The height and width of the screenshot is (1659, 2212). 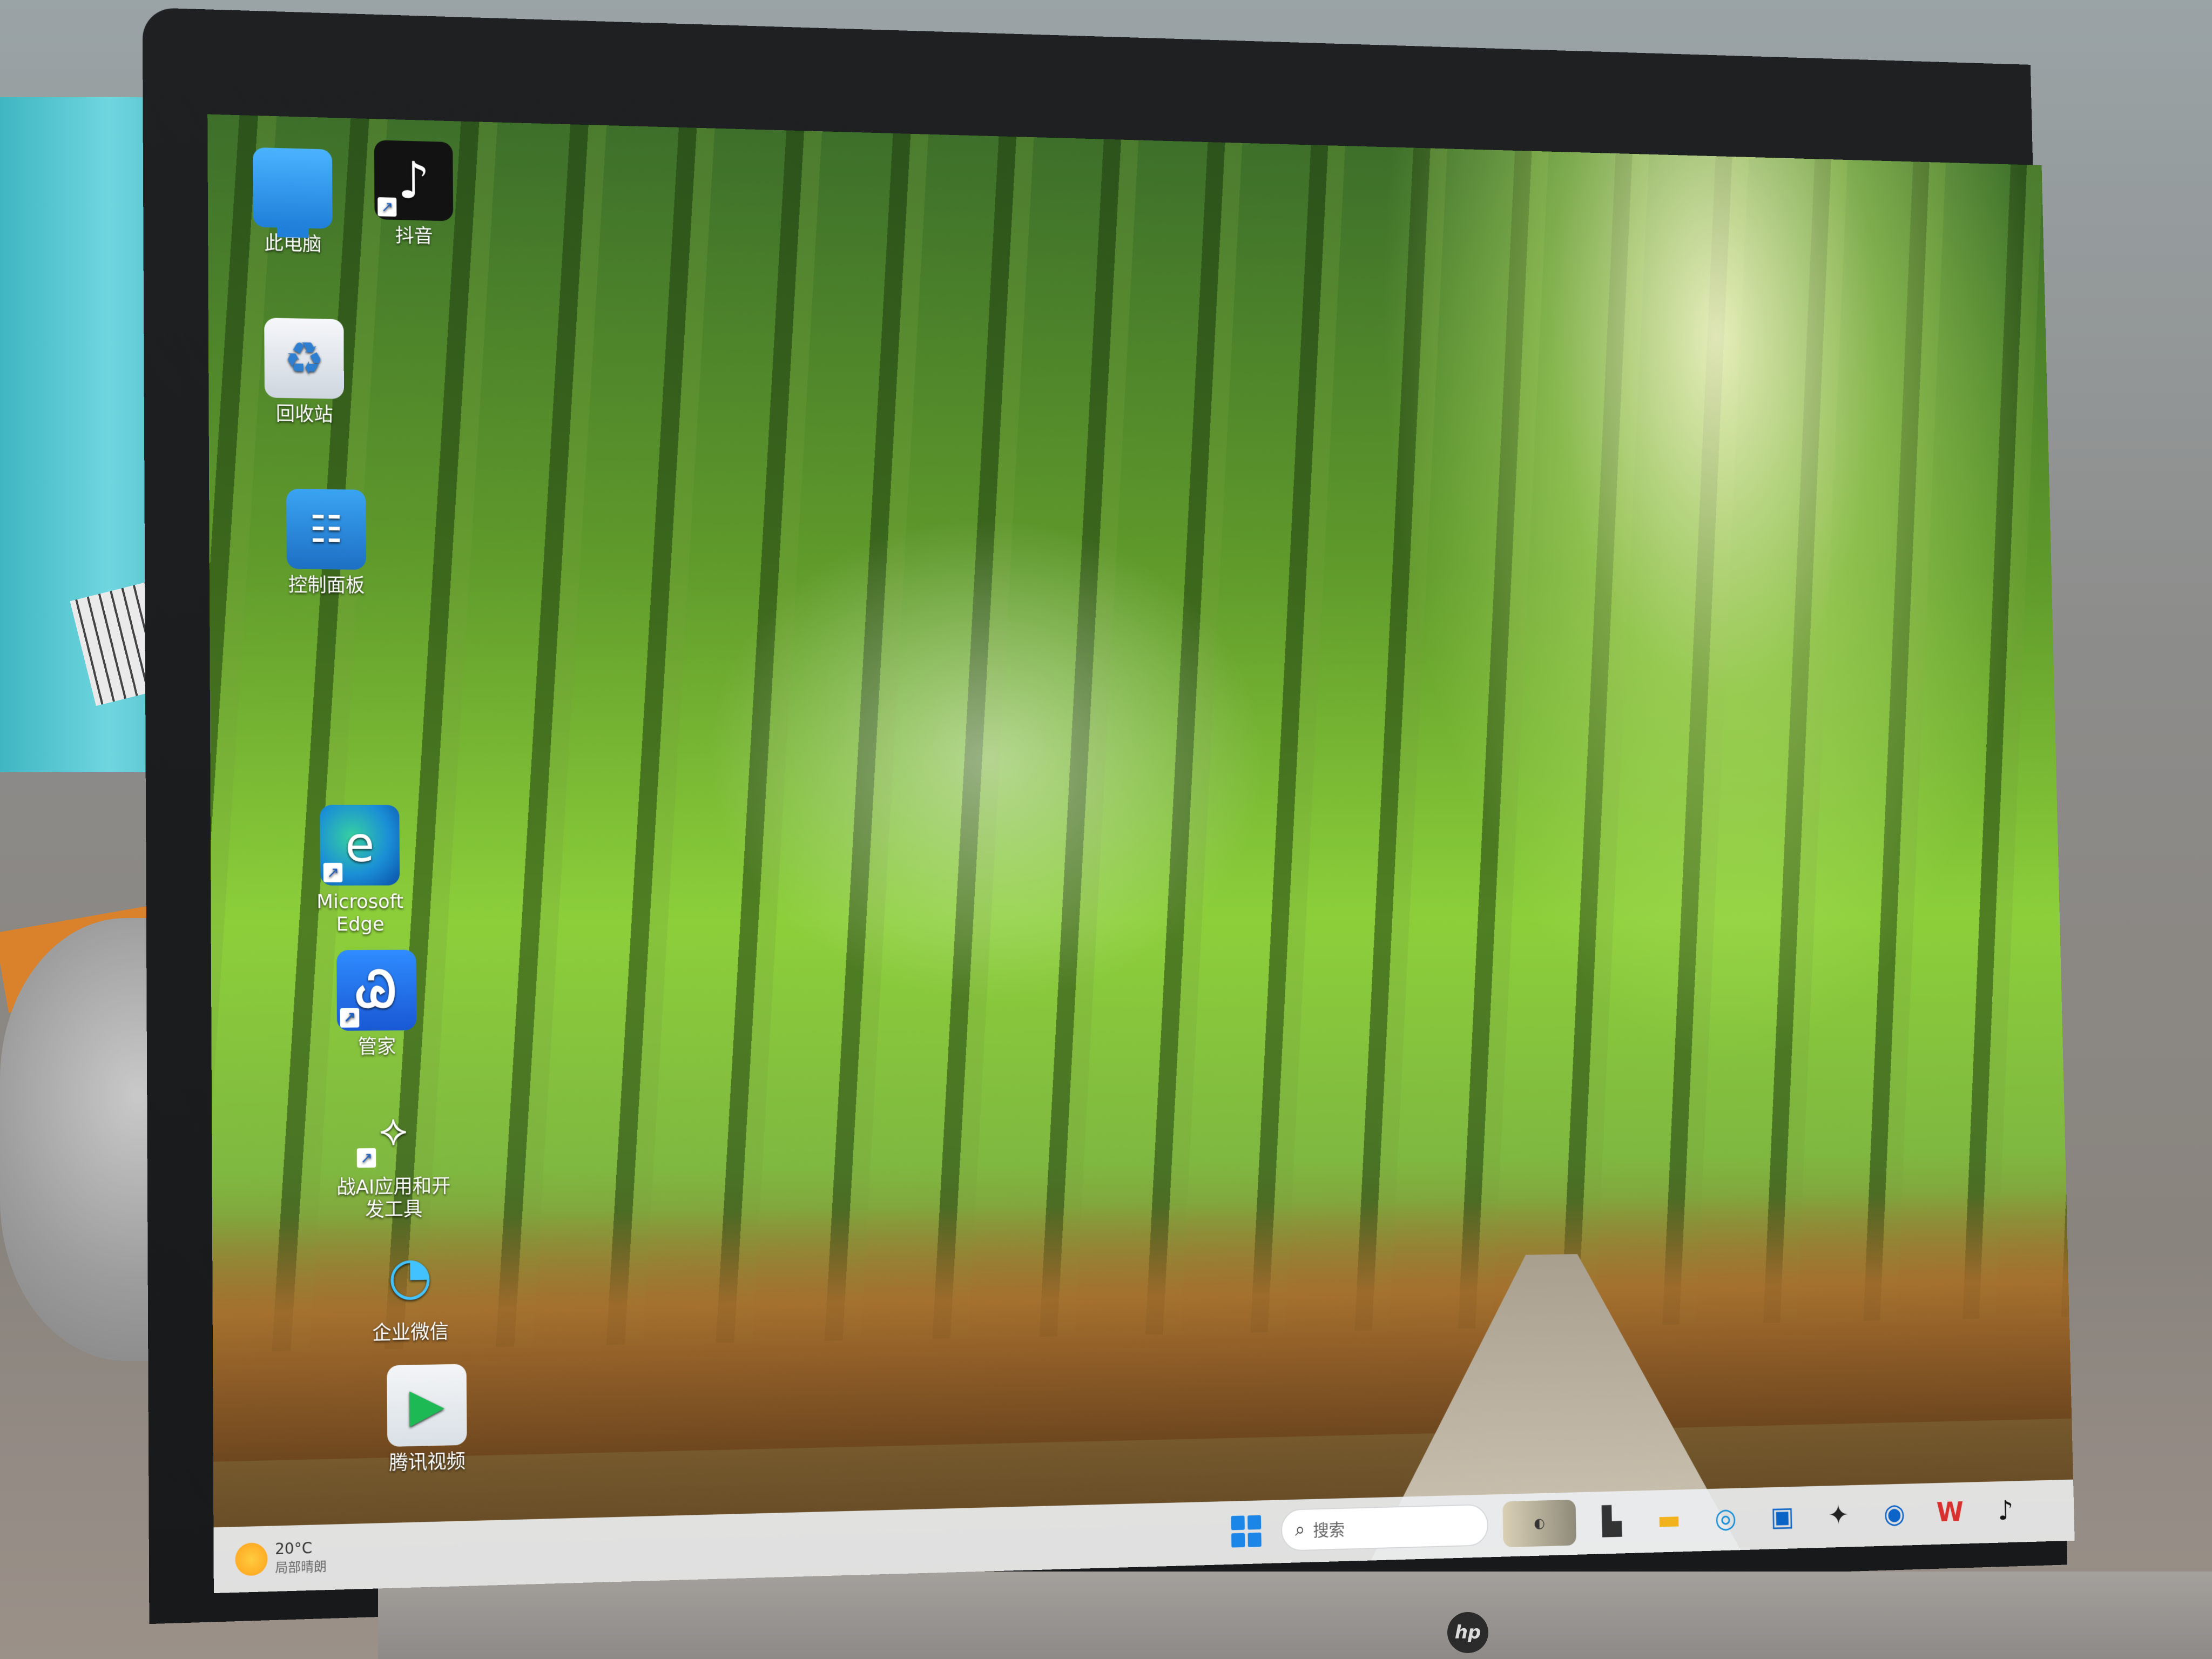 I want to click on desktop-icon-this-pc: 此电脑, so click(x=292, y=202).